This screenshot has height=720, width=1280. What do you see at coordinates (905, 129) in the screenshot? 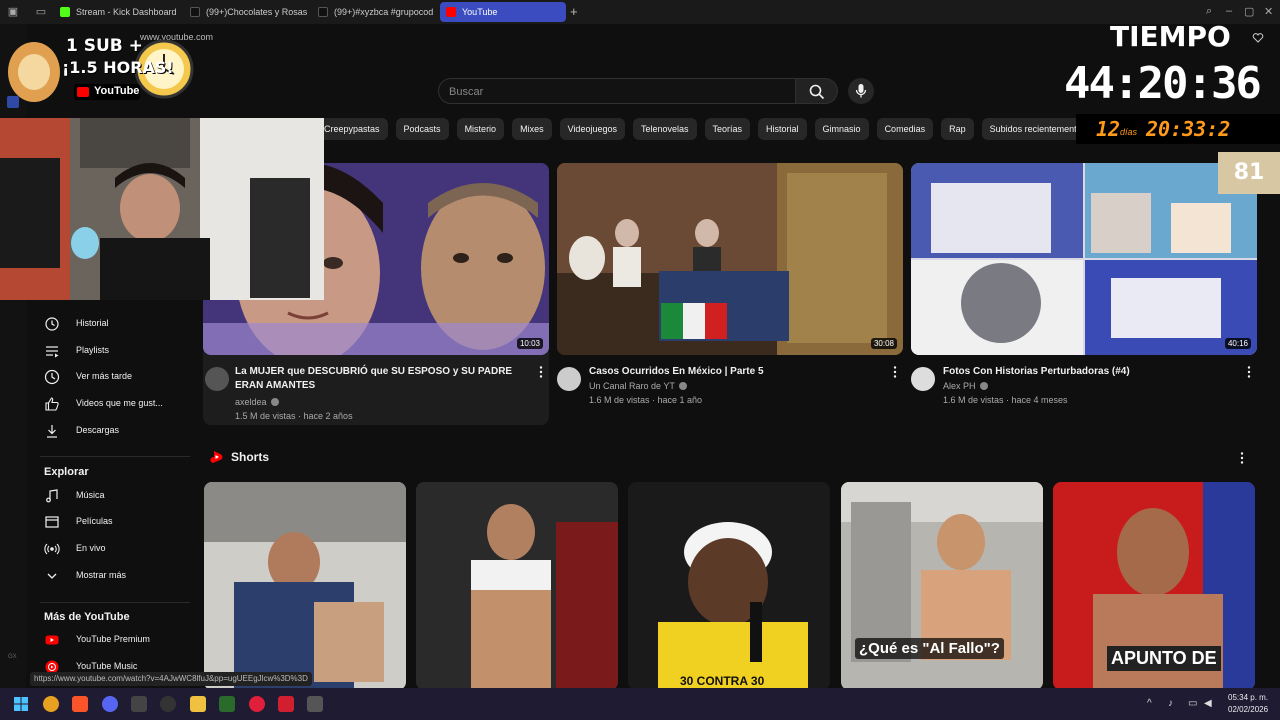
I see `chip-comedias: Comedias` at bounding box center [905, 129].